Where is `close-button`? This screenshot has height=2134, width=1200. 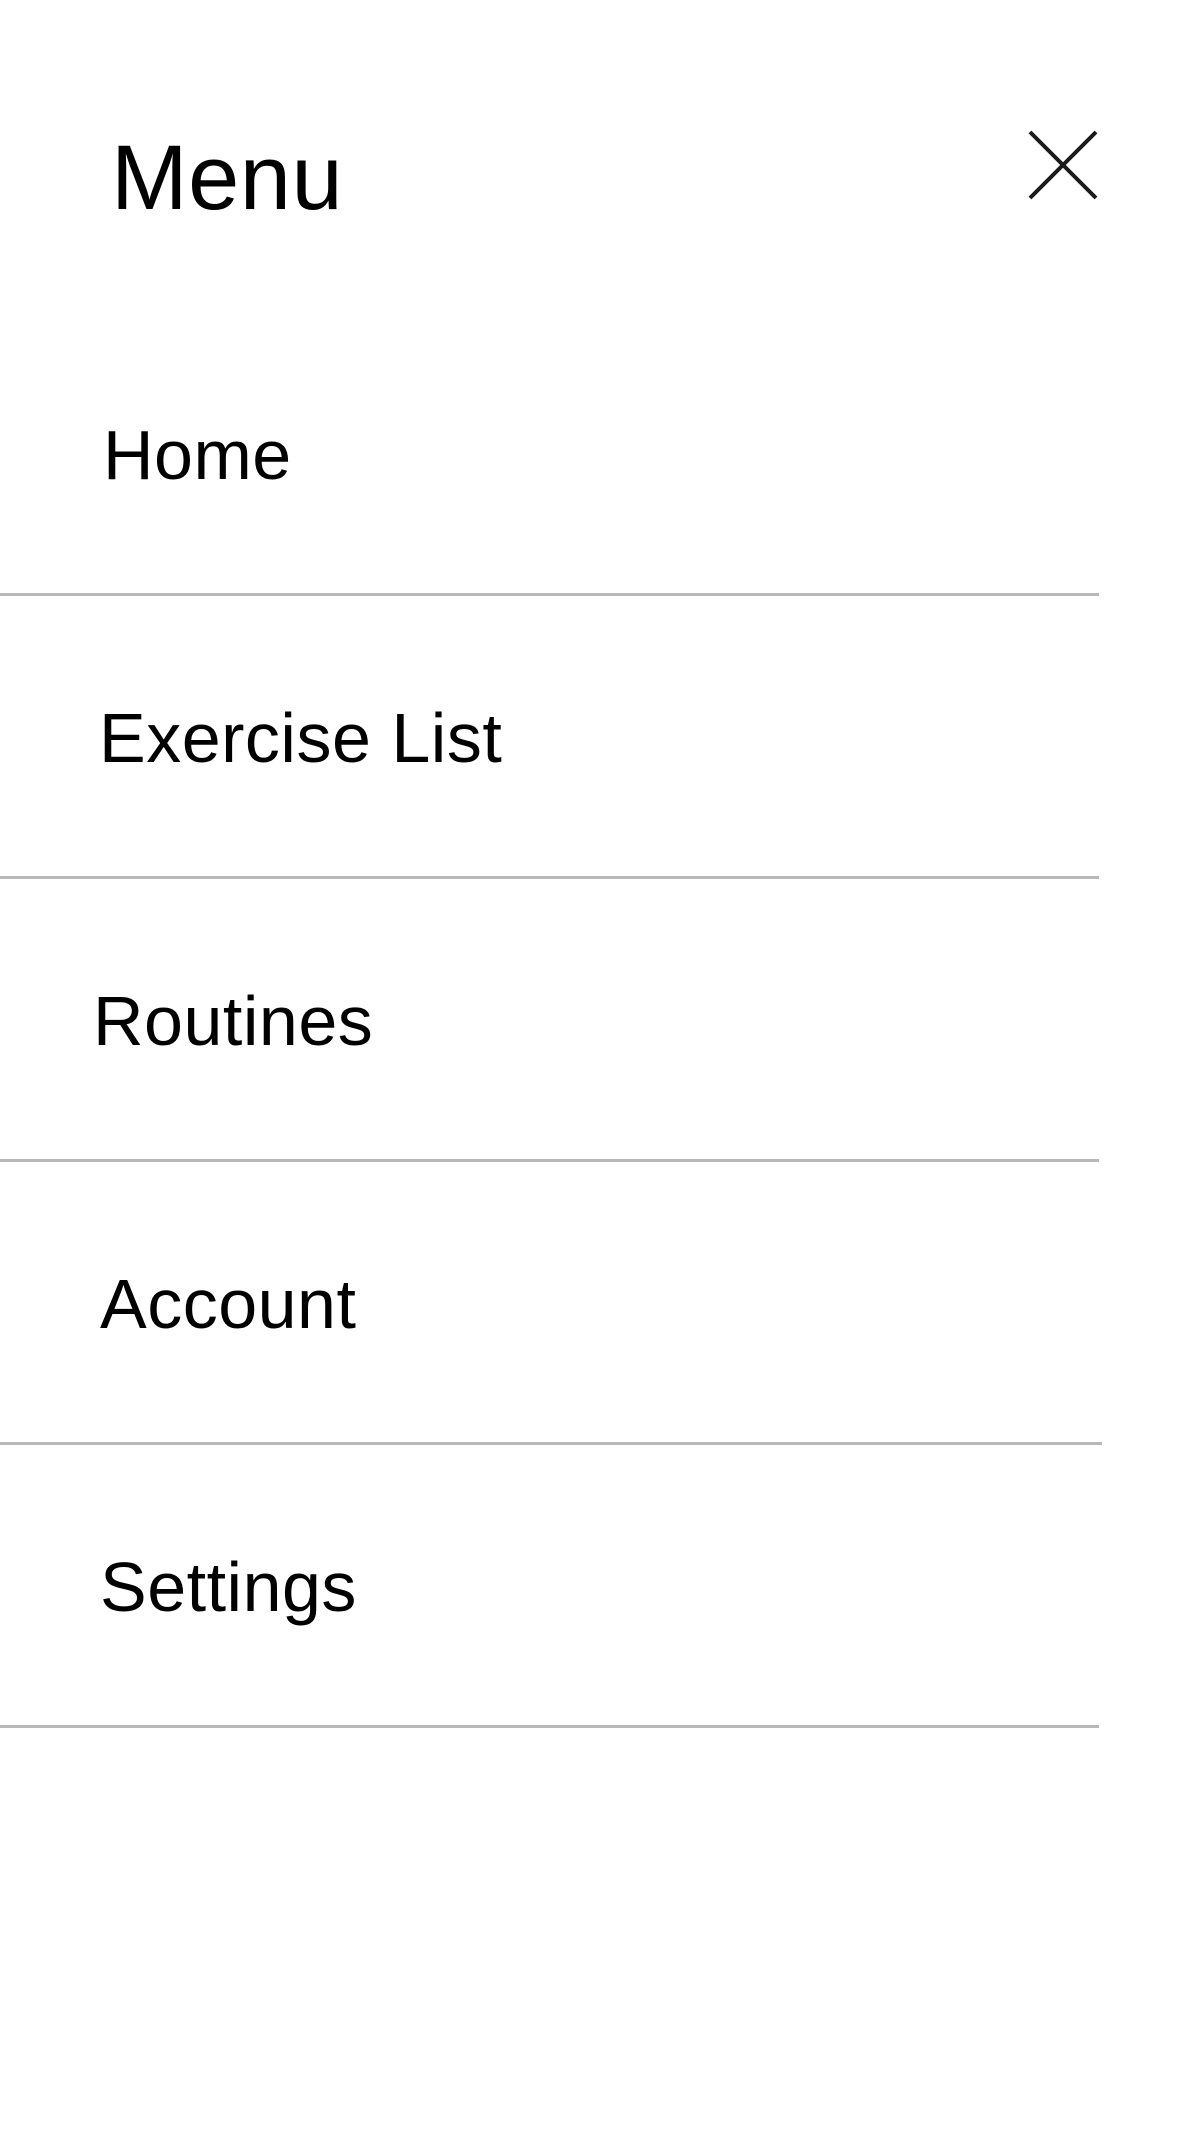
close-button is located at coordinates (1066, 170).